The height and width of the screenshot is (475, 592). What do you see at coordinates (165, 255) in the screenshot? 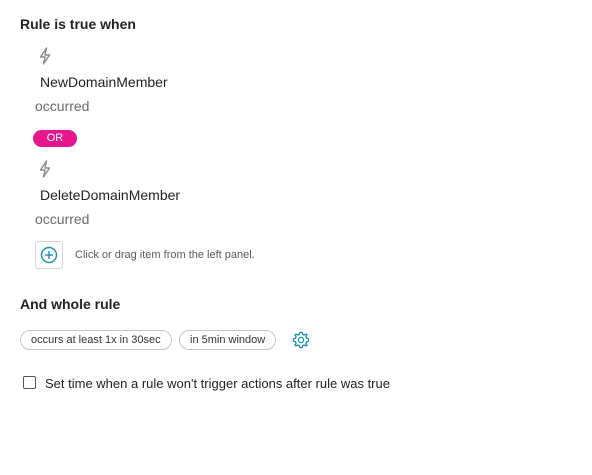
I see `add-item-hint: Click or drag item from the left panel.` at bounding box center [165, 255].